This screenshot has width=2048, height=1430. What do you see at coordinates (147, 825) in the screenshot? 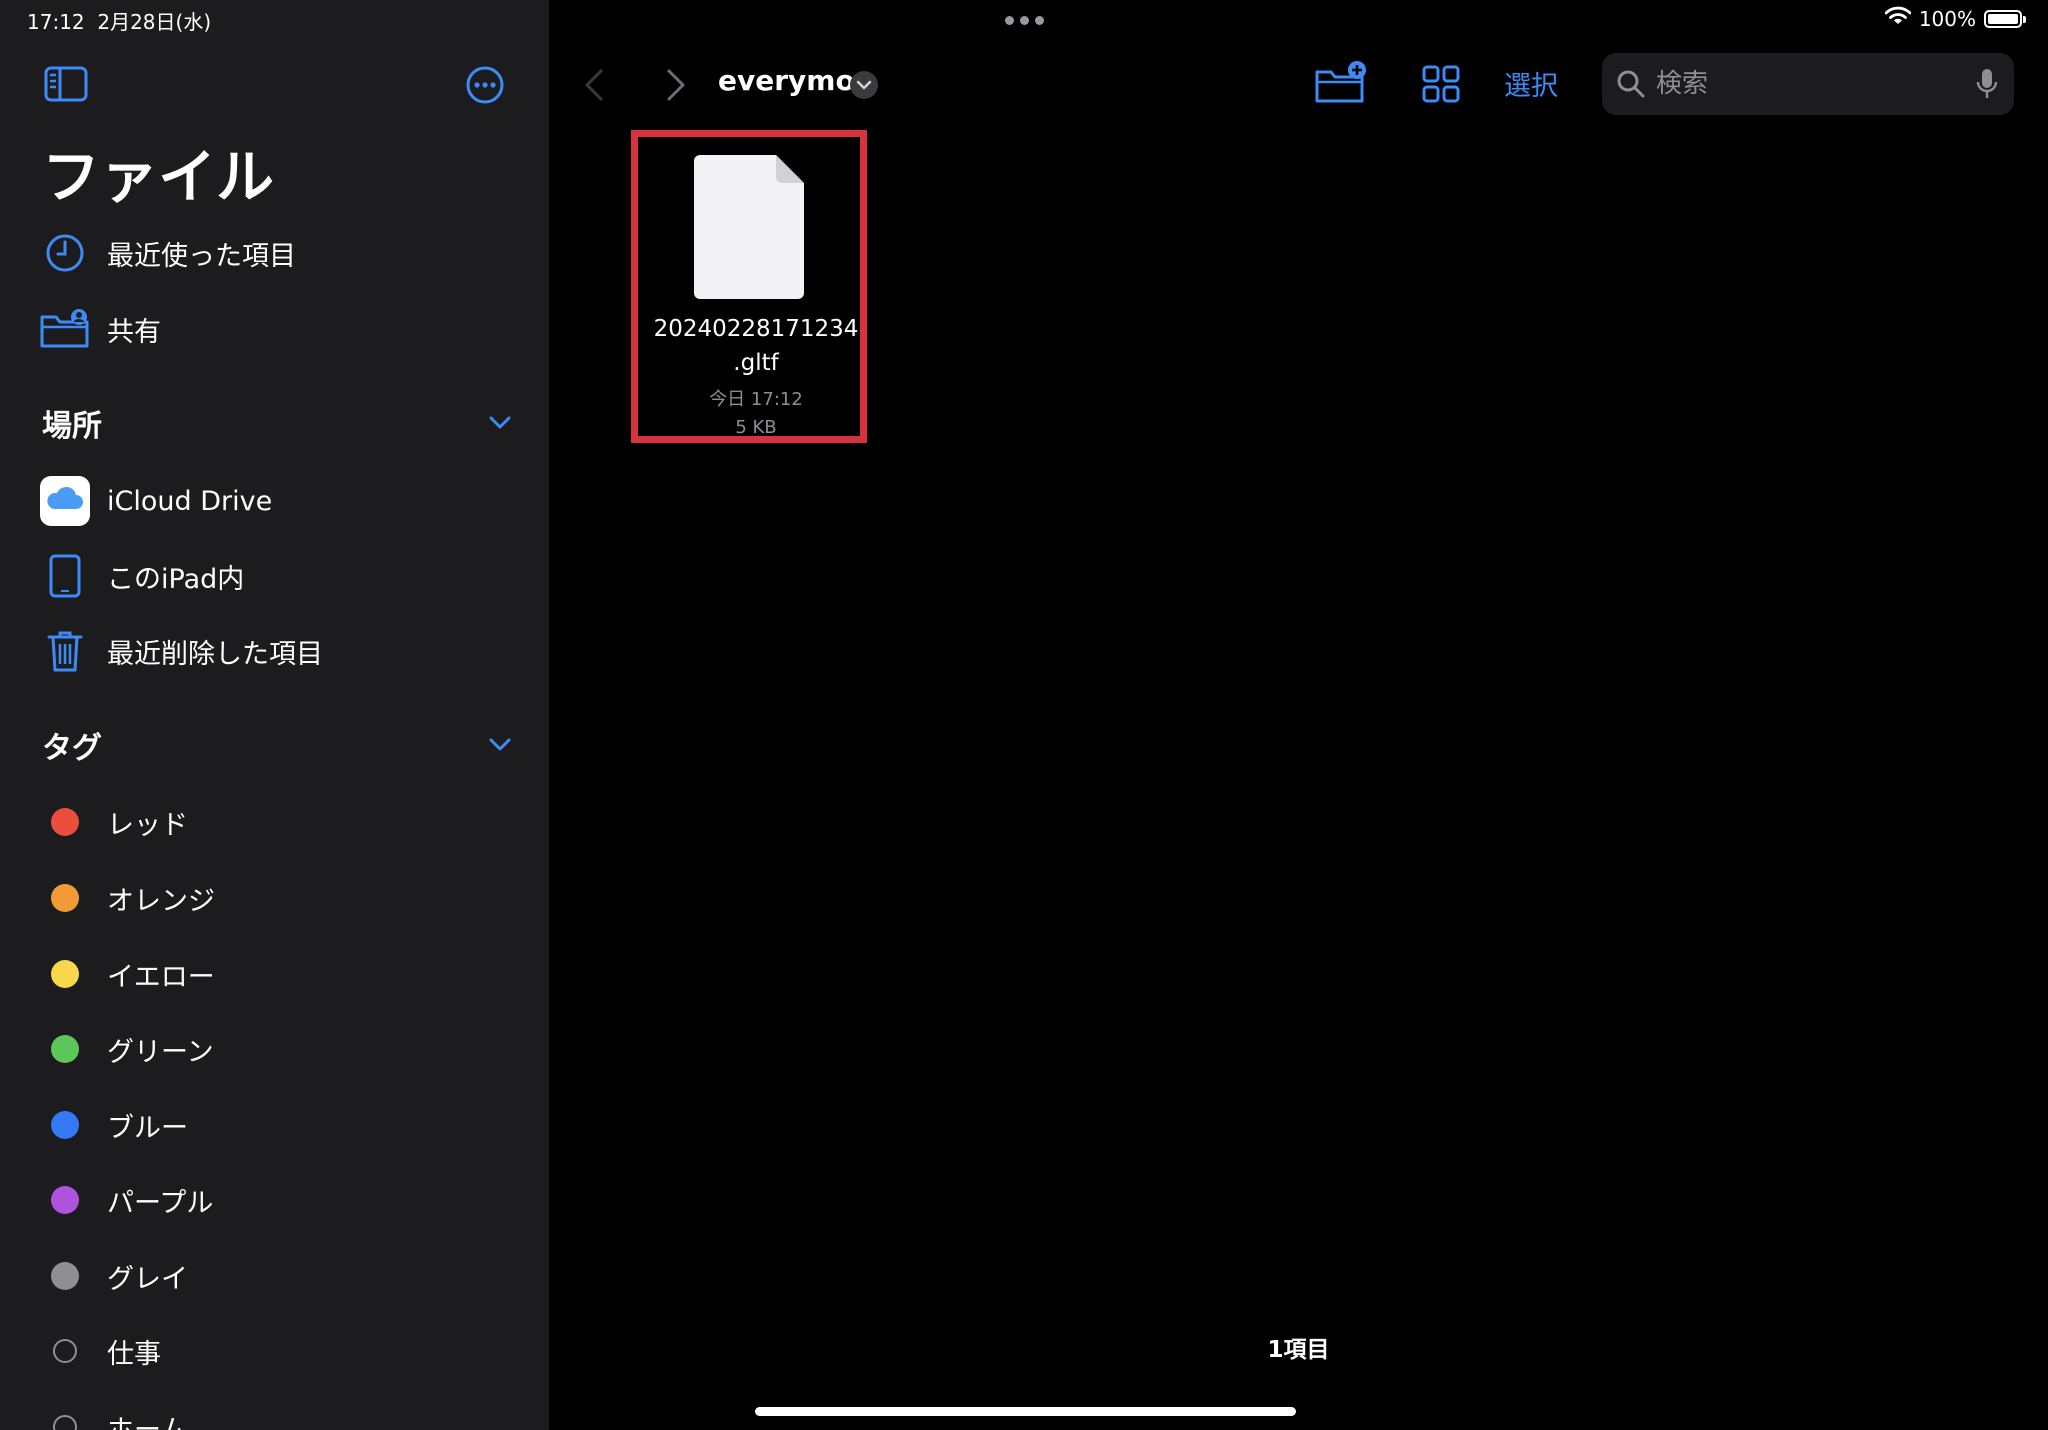
I see `sidebar-item-label: レッド` at bounding box center [147, 825].